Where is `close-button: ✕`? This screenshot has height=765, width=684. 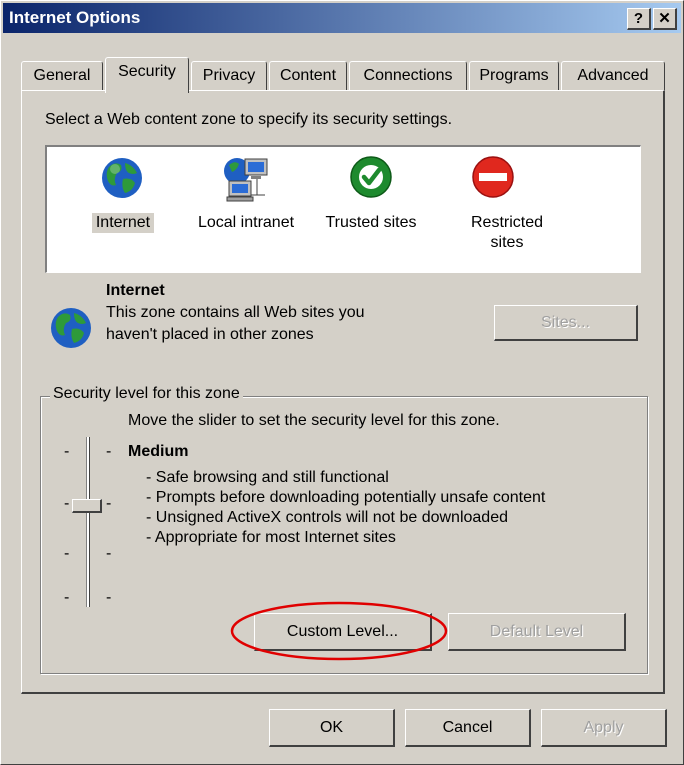 close-button: ✕ is located at coordinates (665, 19).